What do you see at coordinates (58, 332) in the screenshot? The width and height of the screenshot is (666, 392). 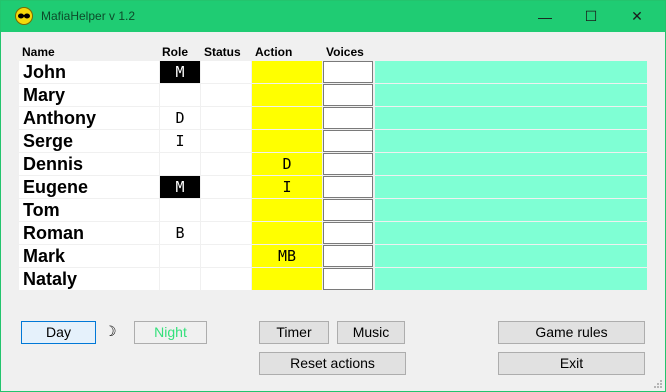 I see `day-button: Day` at bounding box center [58, 332].